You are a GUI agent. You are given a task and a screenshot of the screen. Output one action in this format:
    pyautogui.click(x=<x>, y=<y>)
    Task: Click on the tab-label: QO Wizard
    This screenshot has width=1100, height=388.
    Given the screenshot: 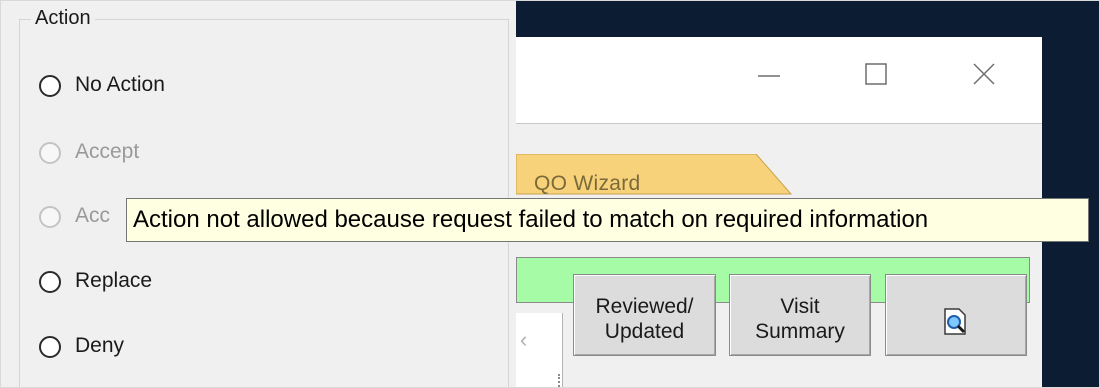 What is the action you would take?
    pyautogui.click(x=587, y=183)
    